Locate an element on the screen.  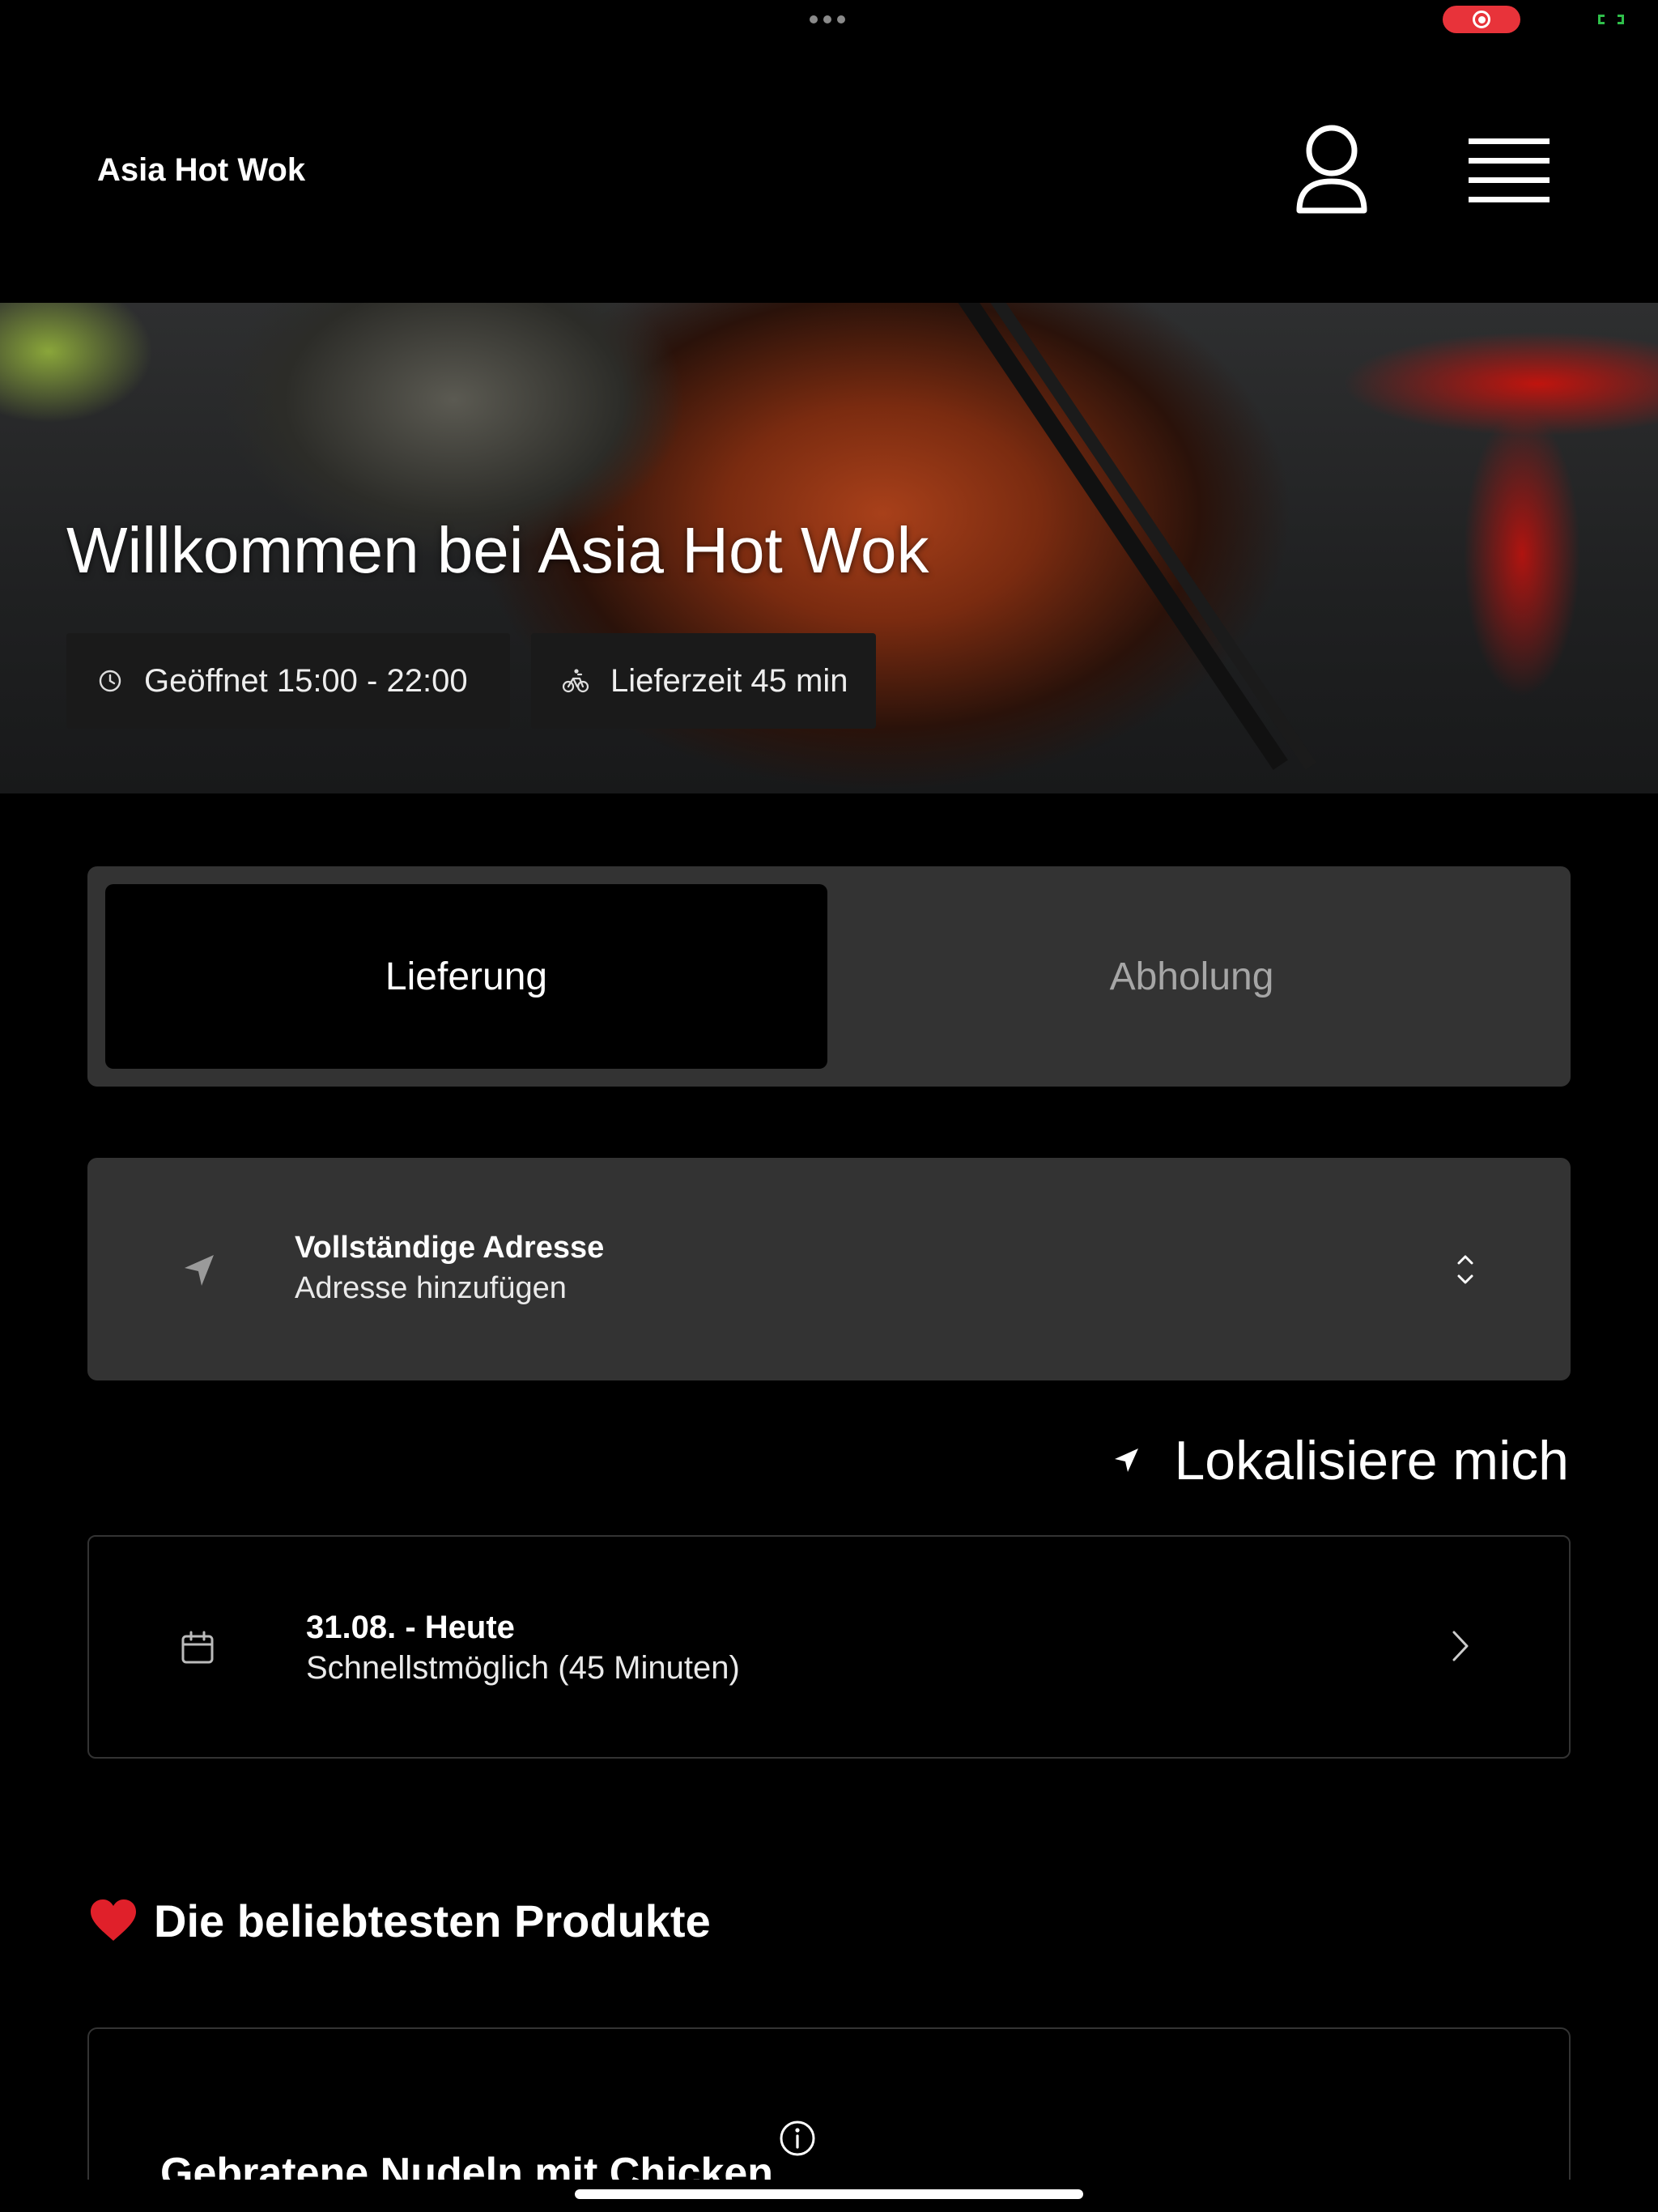
user-icon is located at coordinates (1331, 172).